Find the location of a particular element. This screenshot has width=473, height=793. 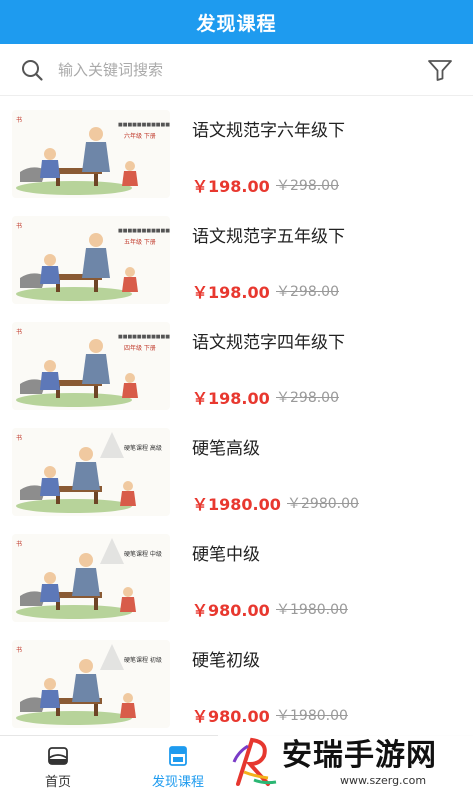

course-item: 书 硬笔课程 初级 硬笔初级 ￥980.00 ￥1980.00 is located at coordinates (236, 682).